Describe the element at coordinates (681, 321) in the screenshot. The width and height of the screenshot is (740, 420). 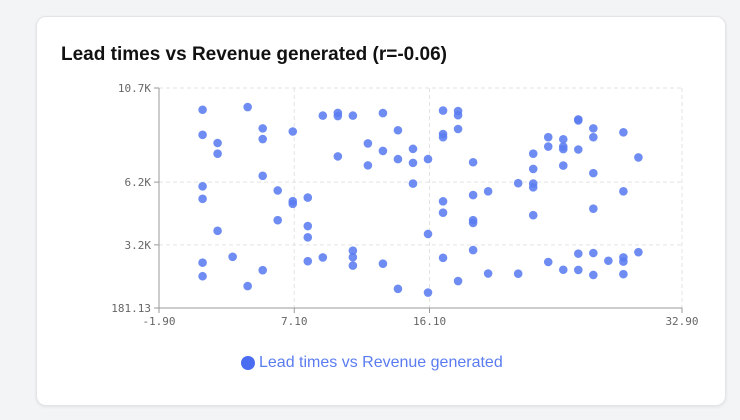
I see `x-tick-label: 32.90` at that location.